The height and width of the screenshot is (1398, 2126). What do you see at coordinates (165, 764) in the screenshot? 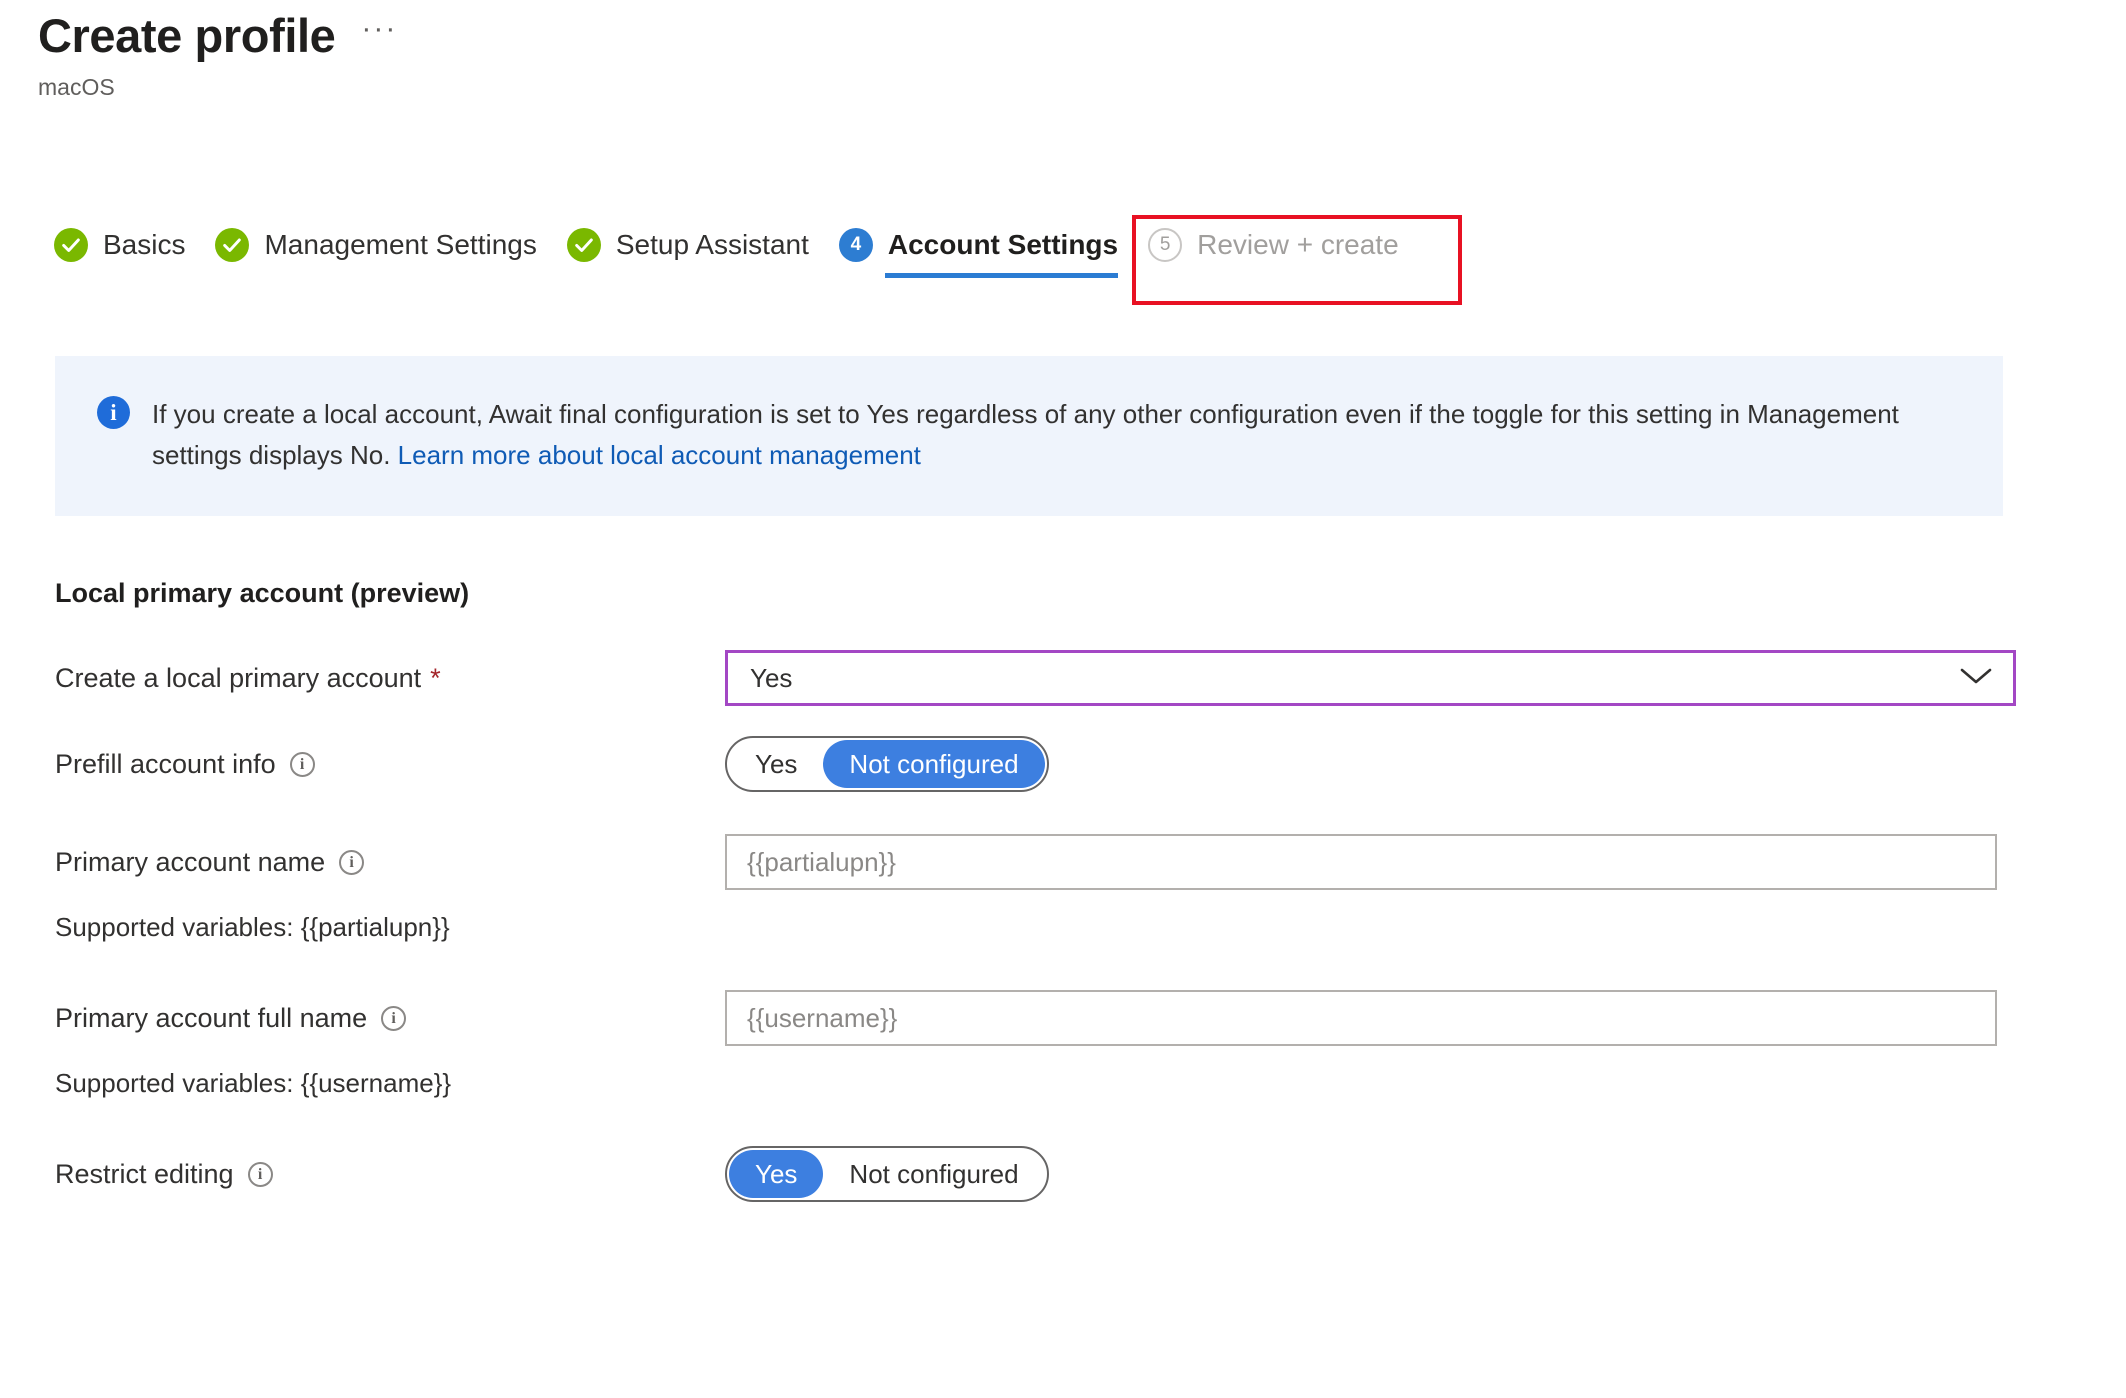
I see `field-label-text: Prefill account info` at bounding box center [165, 764].